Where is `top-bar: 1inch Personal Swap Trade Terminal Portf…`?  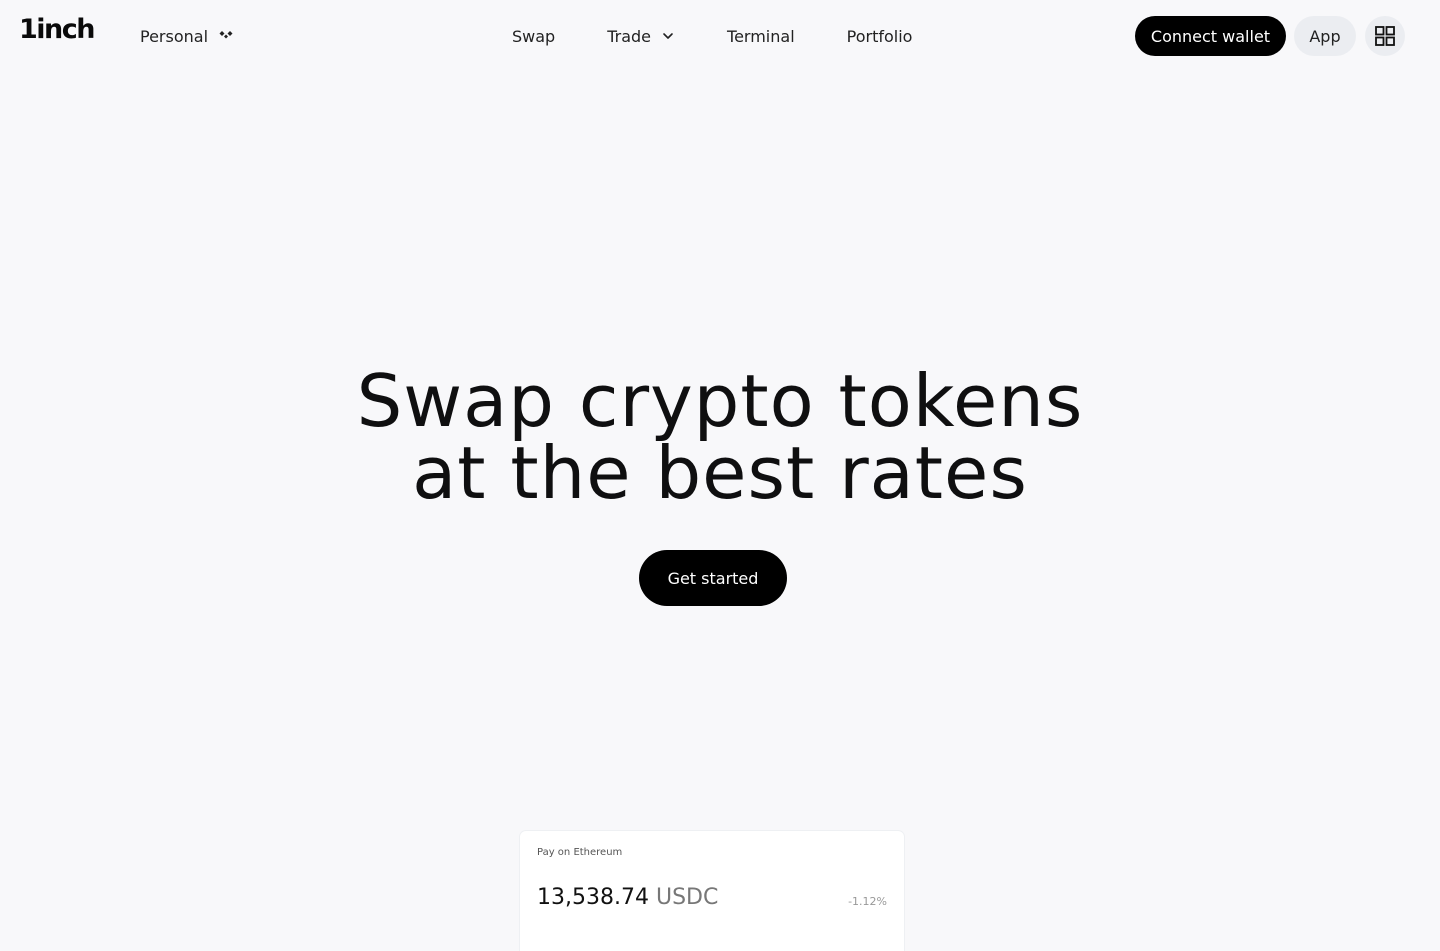 top-bar: 1inch Personal Swap Trade Terminal Portf… is located at coordinates (720, 36).